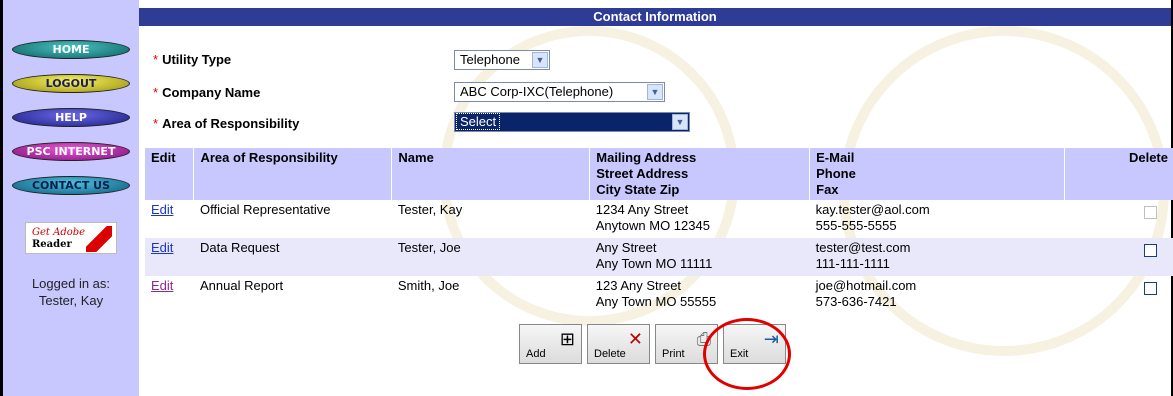 Image resolution: width=1173 pixels, height=396 pixels. What do you see at coordinates (872, 209) in the screenshot?
I see `email-text: kay.tester@aol.com` at bounding box center [872, 209].